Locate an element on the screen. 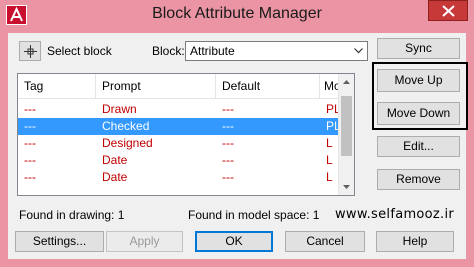  list-header: Tag Prompt Default Mode is located at coordinates (180, 86).